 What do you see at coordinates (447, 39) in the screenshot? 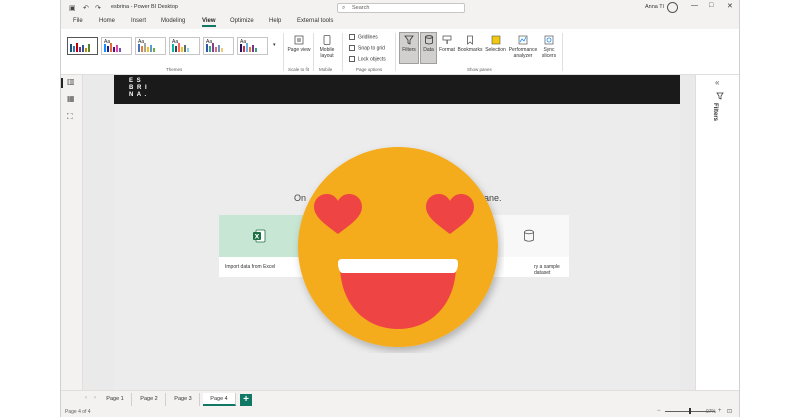
I see `format-paint-icon` at bounding box center [447, 39].